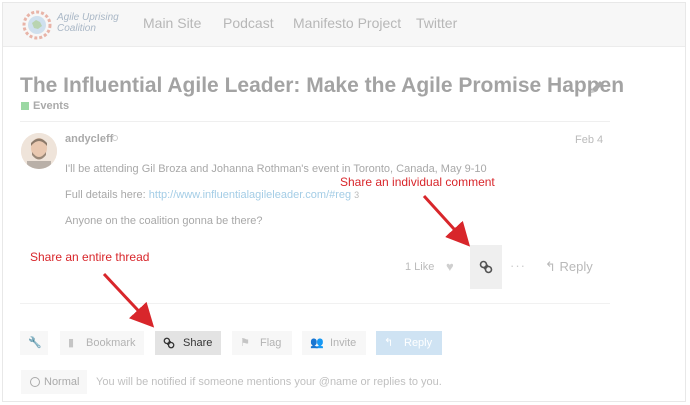 This screenshot has width=690, height=405. I want to click on notification-level-label: Normal, so click(62, 382).